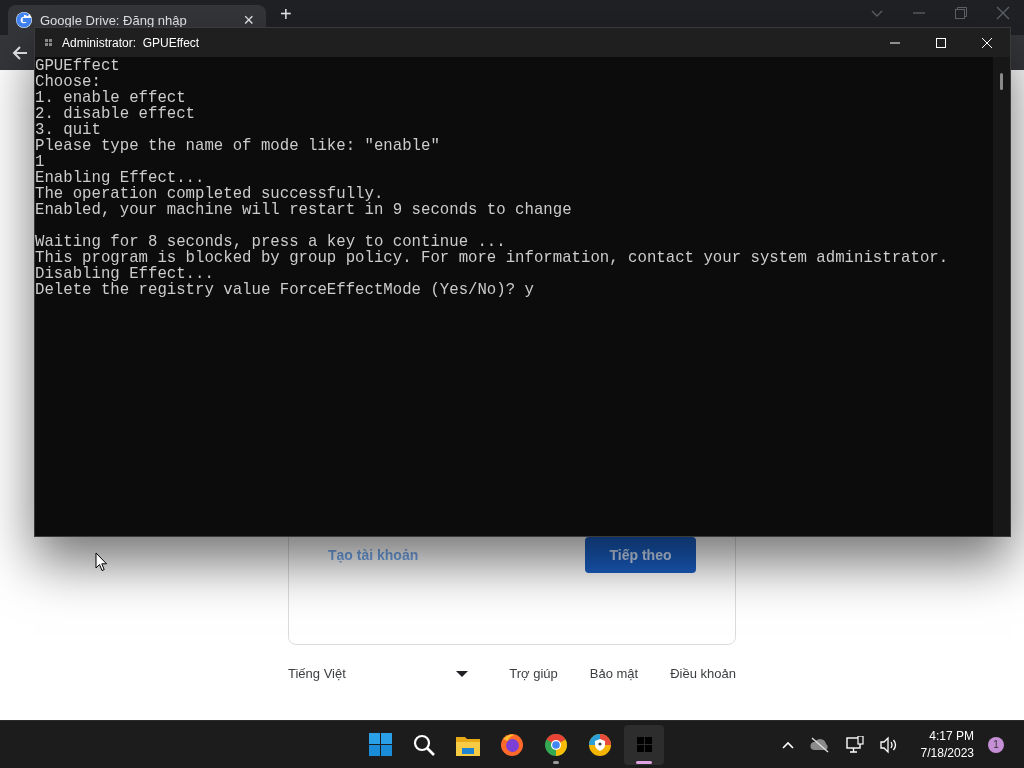 This screenshot has height=768, width=1024. What do you see at coordinates (380, 744) in the screenshot?
I see `windows-logo-icon` at bounding box center [380, 744].